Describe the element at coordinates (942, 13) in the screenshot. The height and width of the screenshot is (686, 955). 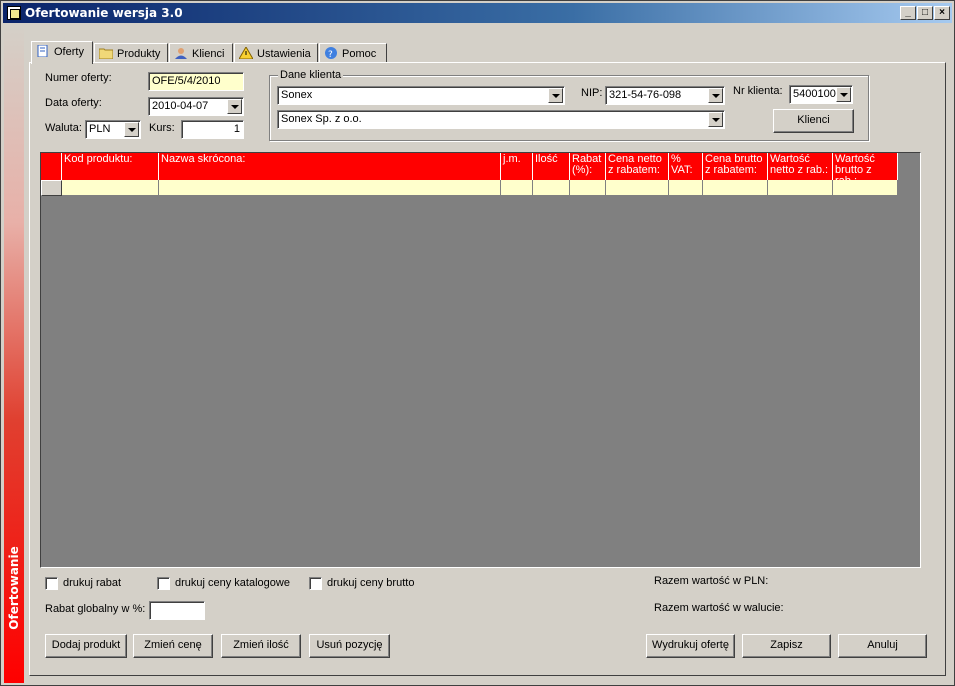
I see `close-button: ×` at that location.